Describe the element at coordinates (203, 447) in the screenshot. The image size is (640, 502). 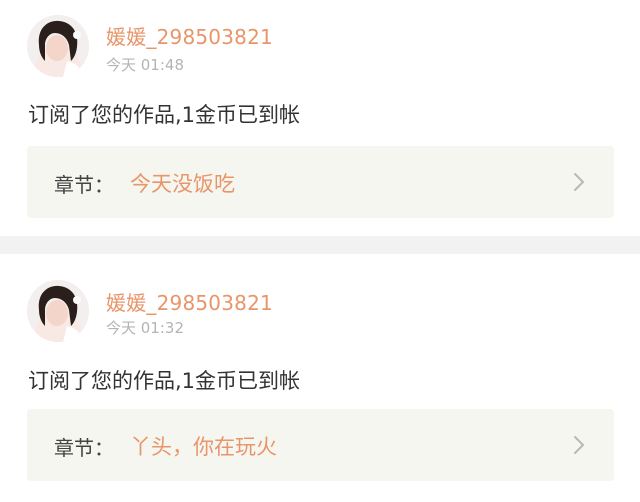
I see `chapter-title: 丫头，你在玩火` at that location.